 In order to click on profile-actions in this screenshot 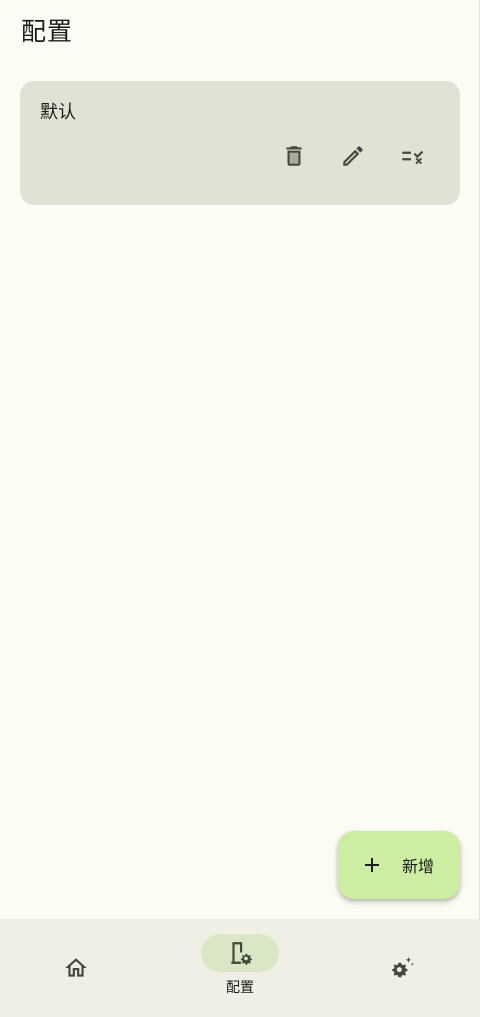, I will do `click(358, 156)`.